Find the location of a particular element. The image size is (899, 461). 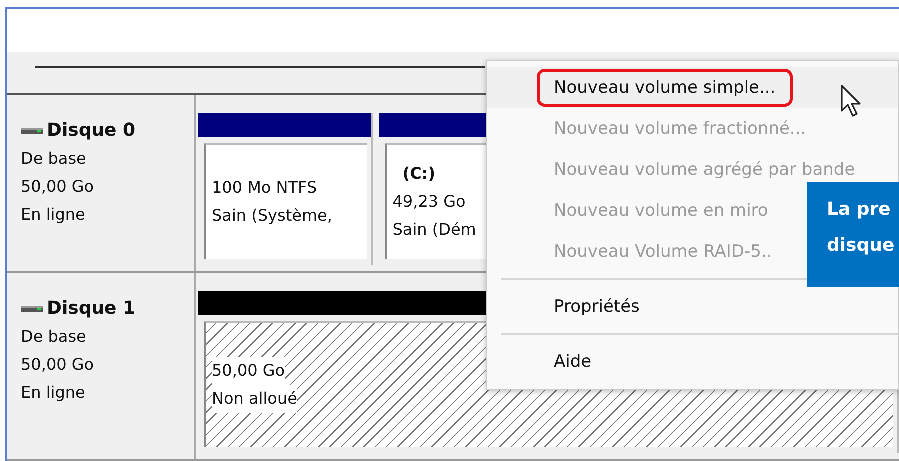

partition-size: 100 Mo NTFS is located at coordinates (265, 187).